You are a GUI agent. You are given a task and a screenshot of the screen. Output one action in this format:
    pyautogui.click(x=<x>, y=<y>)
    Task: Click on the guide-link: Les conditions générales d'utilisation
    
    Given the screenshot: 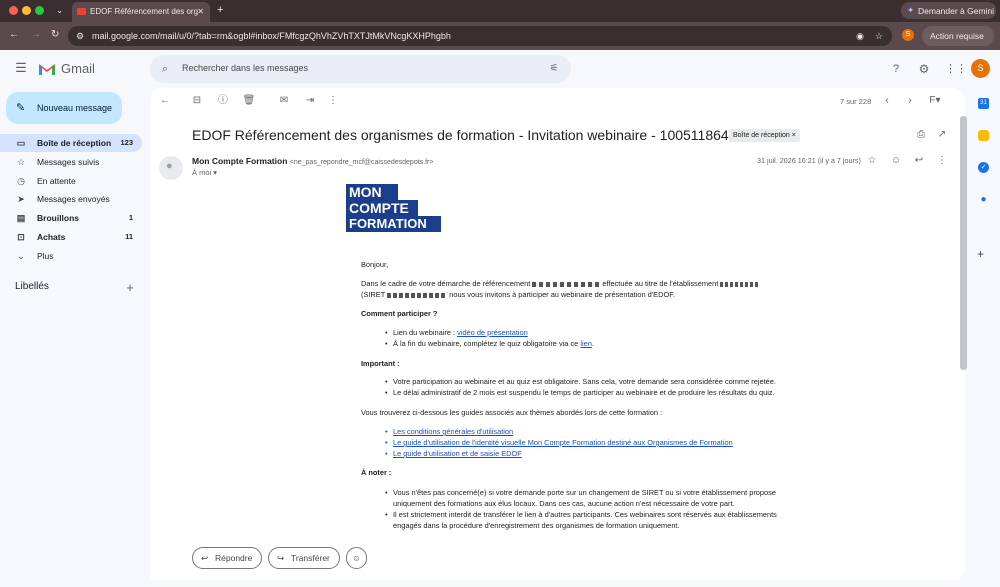 What is the action you would take?
    pyautogui.click(x=449, y=431)
    